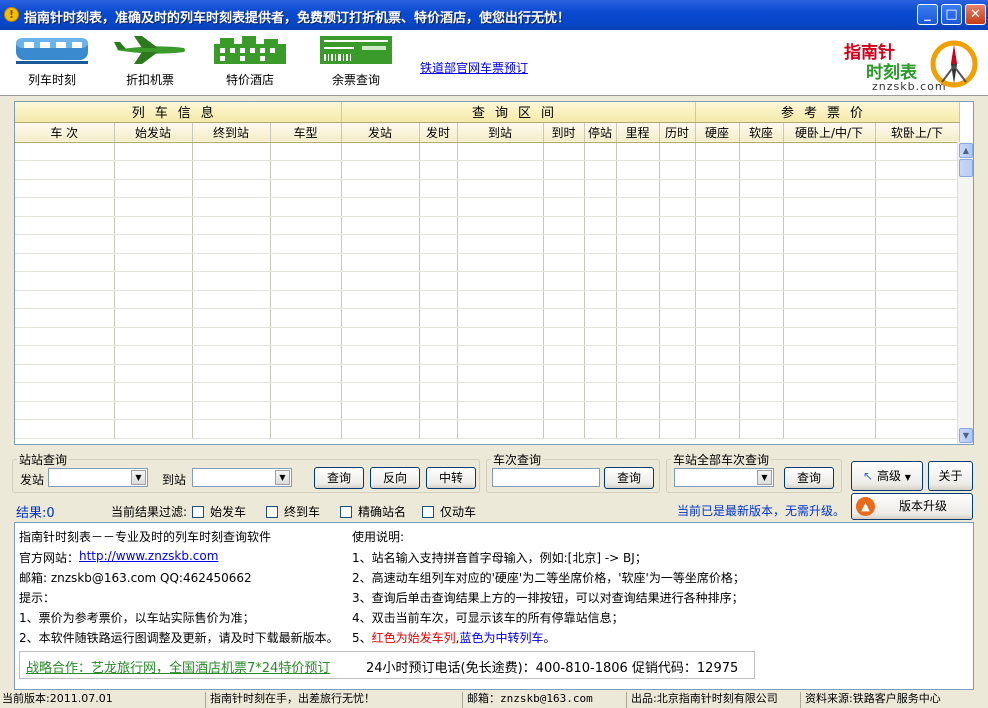 Image resolution: width=988 pixels, height=708 pixels. Describe the element at coordinates (231, 132) in the screenshot. I see `column-header-terminal: 终到站` at that location.